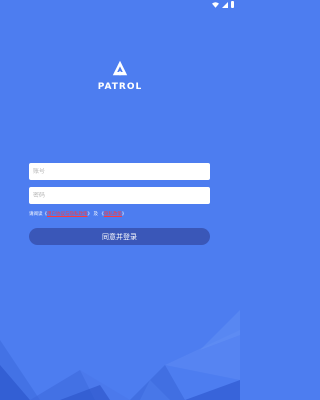 The image size is (320, 400). I want to click on password-field, so click(119, 195).